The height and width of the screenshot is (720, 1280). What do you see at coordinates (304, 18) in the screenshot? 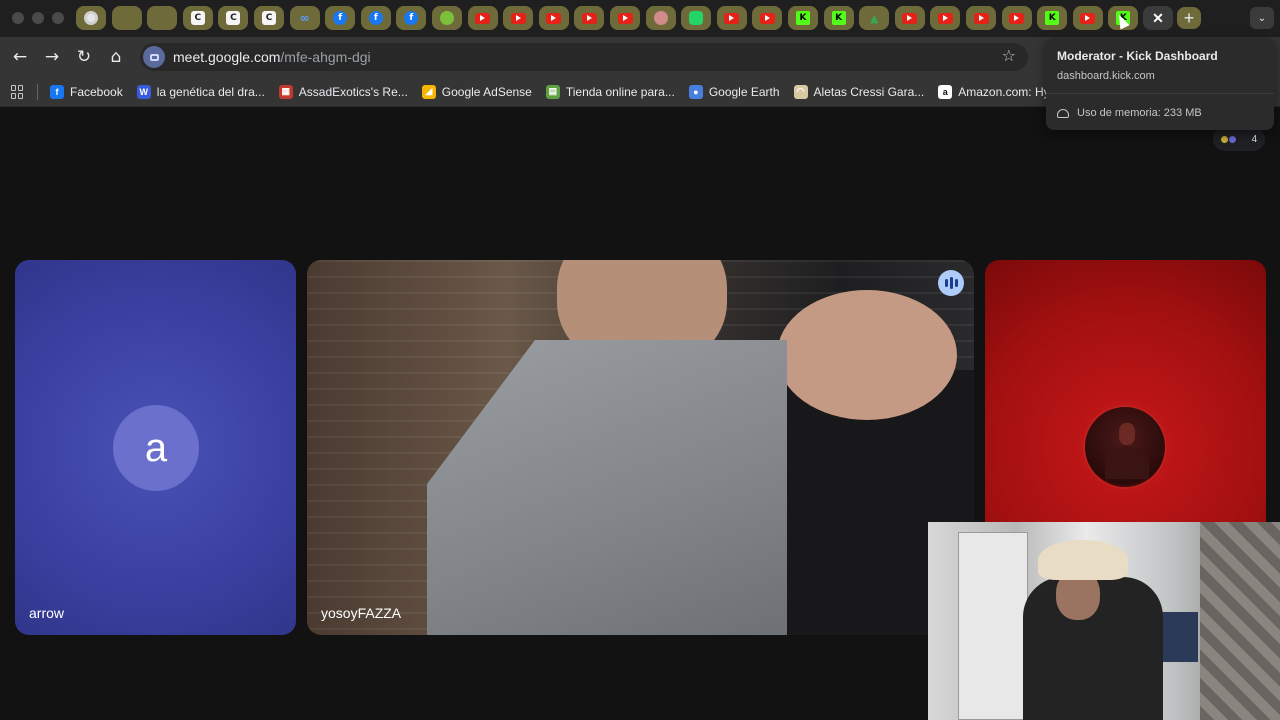
I see `tab-7: ∞` at bounding box center [304, 18].